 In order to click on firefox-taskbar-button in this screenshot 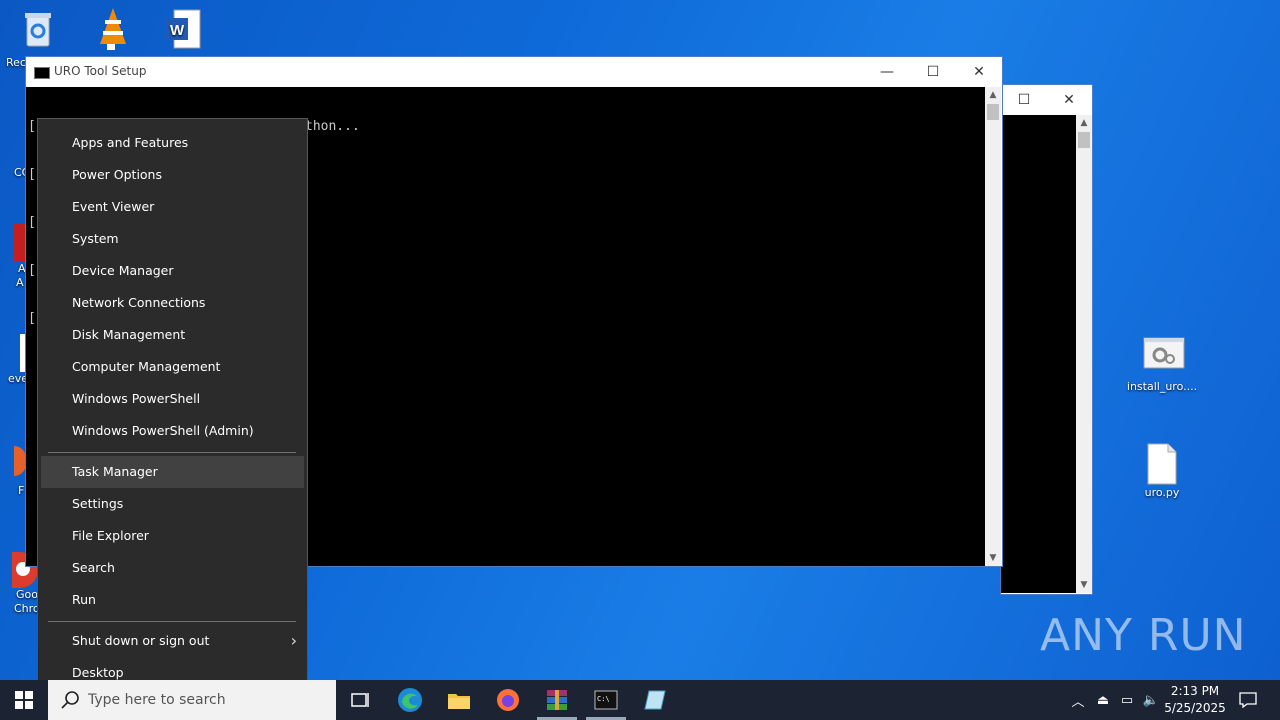, I will do `click(508, 700)`.